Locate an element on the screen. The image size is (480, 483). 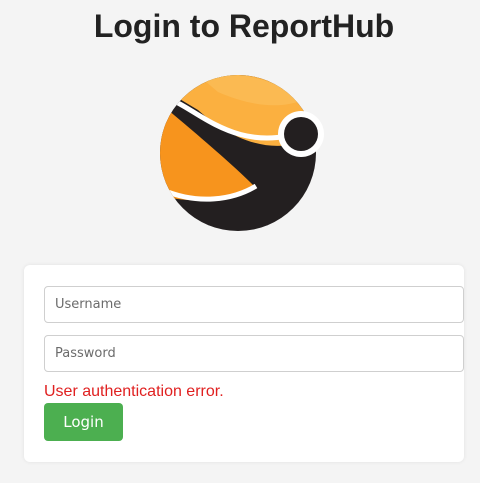
error-message: User authentication error. is located at coordinates (134, 391).